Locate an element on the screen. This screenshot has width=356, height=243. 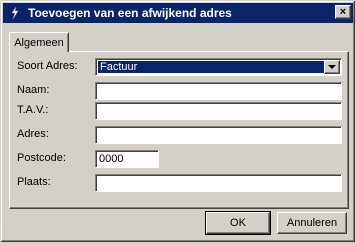
cancel-button: Annuleren is located at coordinates (312, 223).